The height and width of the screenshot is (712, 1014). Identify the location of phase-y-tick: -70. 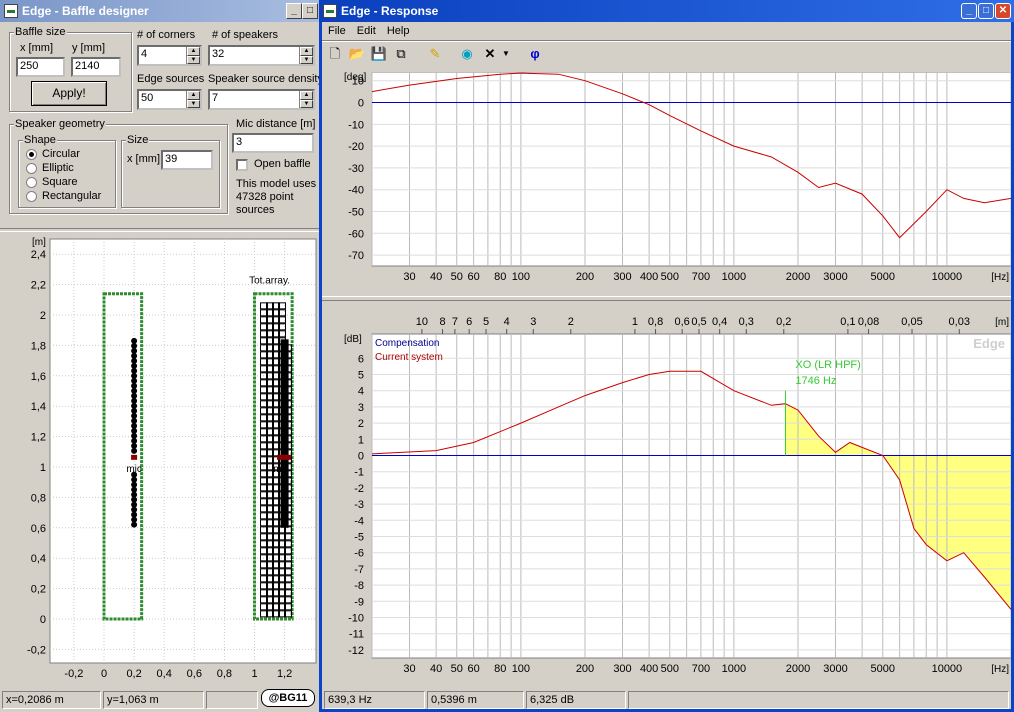
(356, 256).